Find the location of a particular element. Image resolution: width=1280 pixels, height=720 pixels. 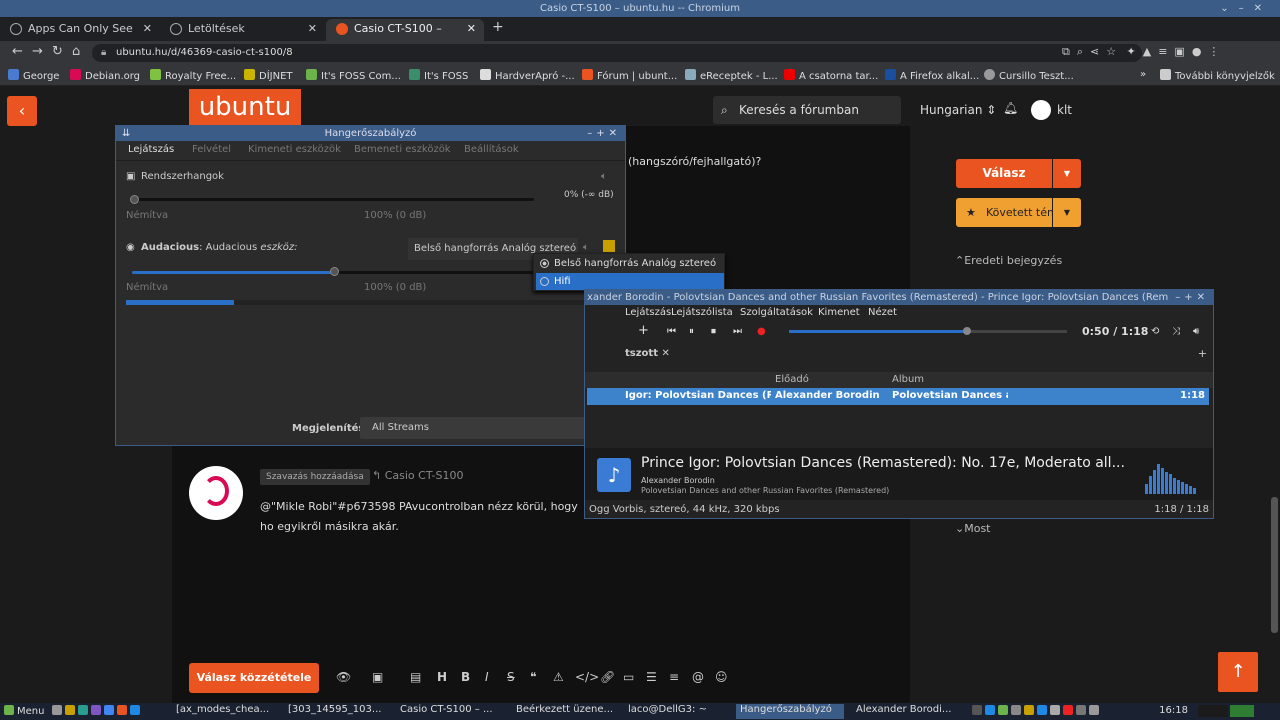

slider-knob is located at coordinates (134, 199).